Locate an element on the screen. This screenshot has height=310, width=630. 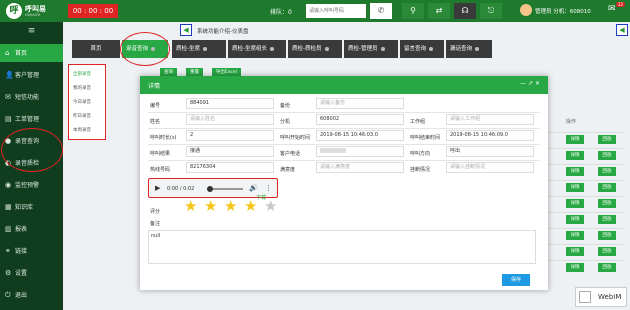
tab-label: 质检-坐席 is located at coordinates (188, 49).